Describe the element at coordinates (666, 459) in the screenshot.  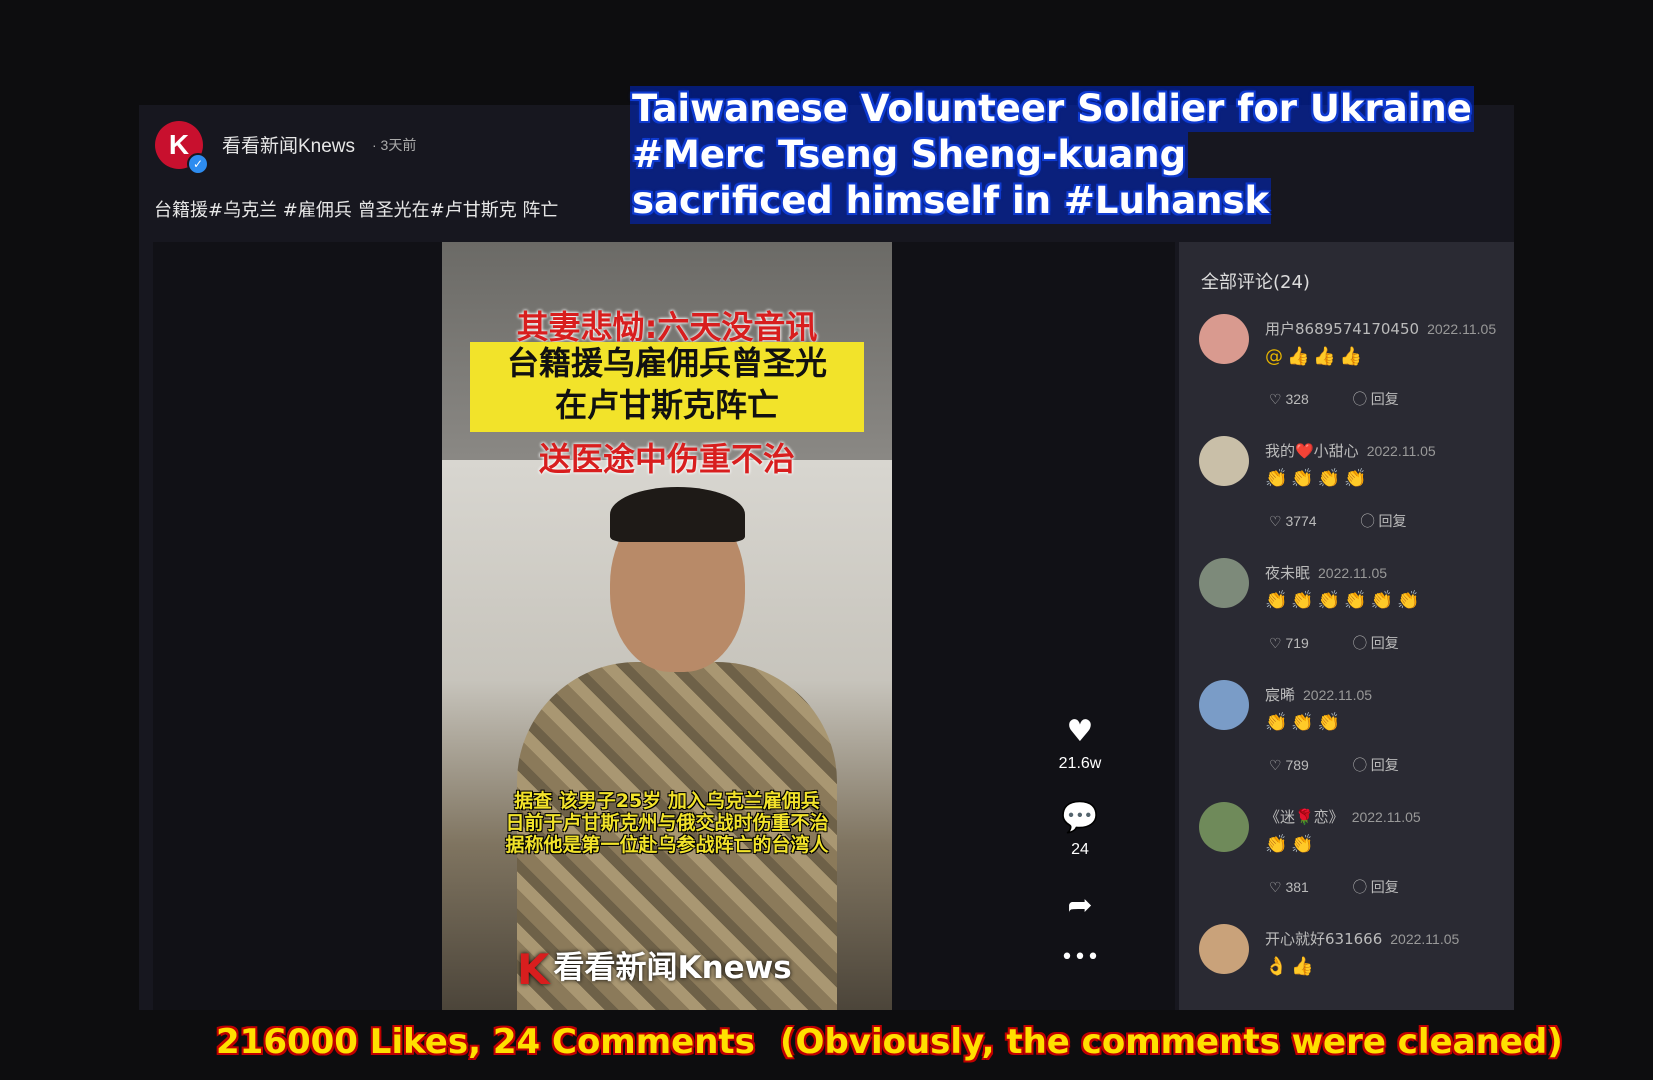
I see `video-banner-bottom: 送医途中伤重不治` at that location.